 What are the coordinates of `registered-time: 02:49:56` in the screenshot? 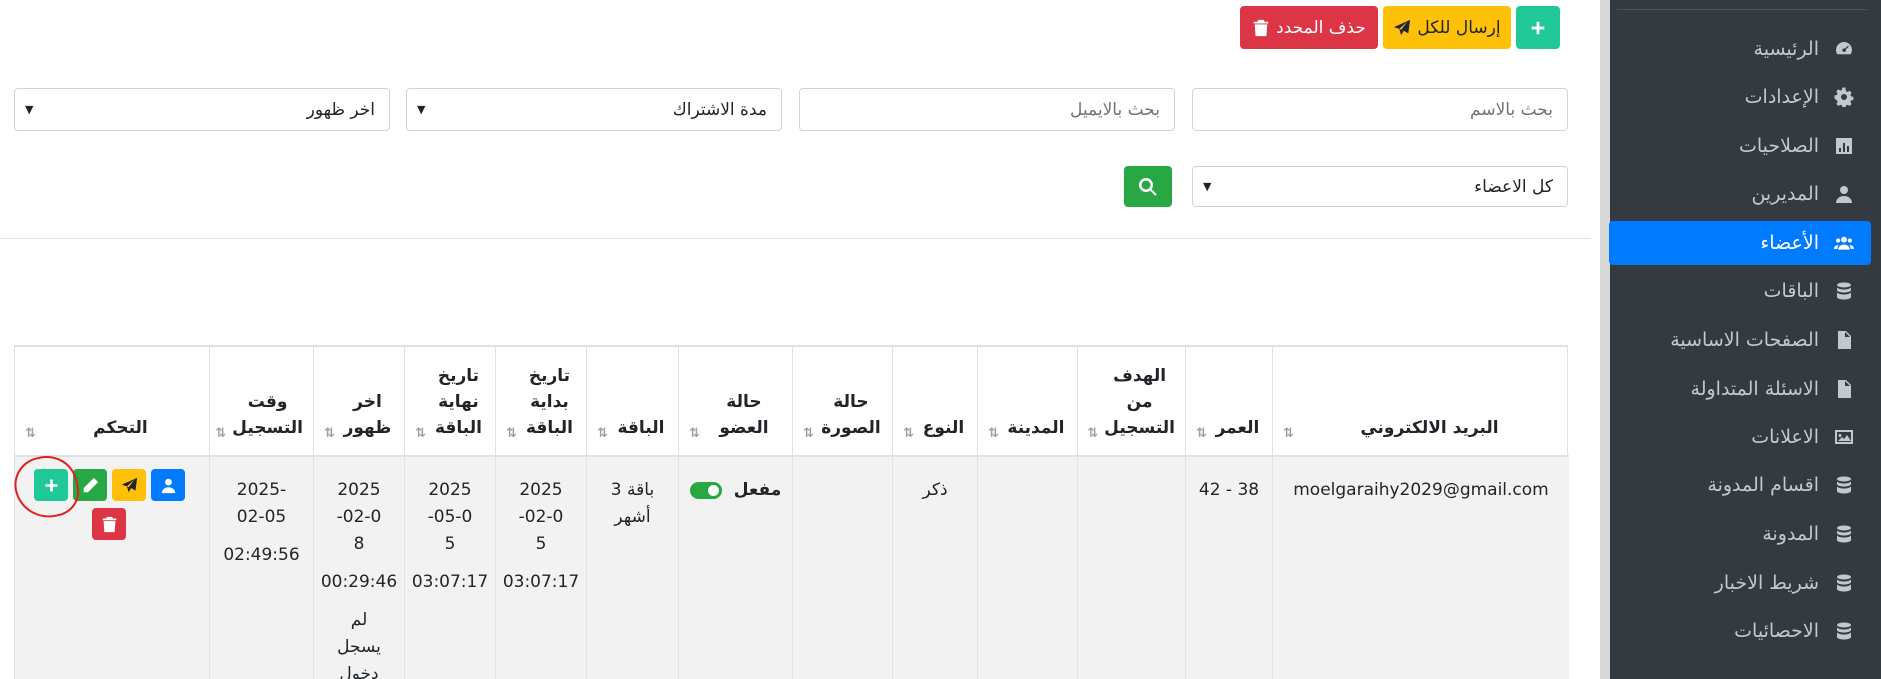 It's located at (261, 555).